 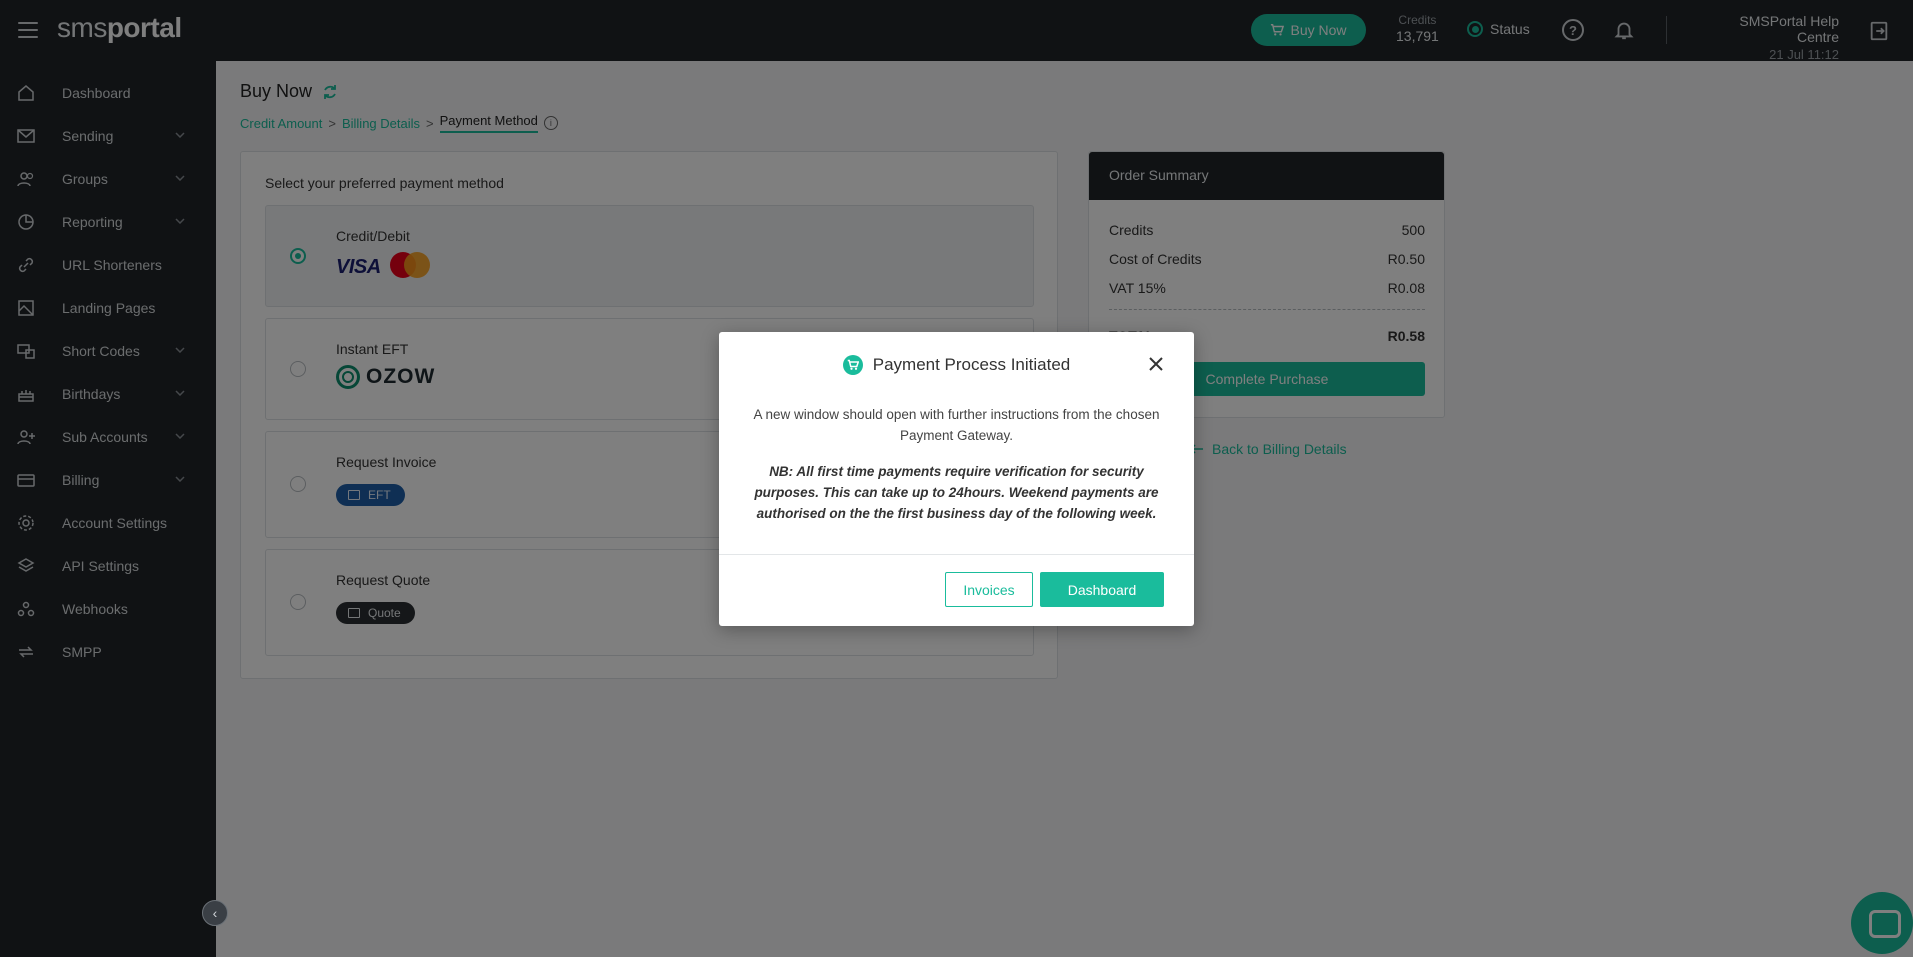 What do you see at coordinates (1102, 589) in the screenshot?
I see `dashboard-button: Dashboard` at bounding box center [1102, 589].